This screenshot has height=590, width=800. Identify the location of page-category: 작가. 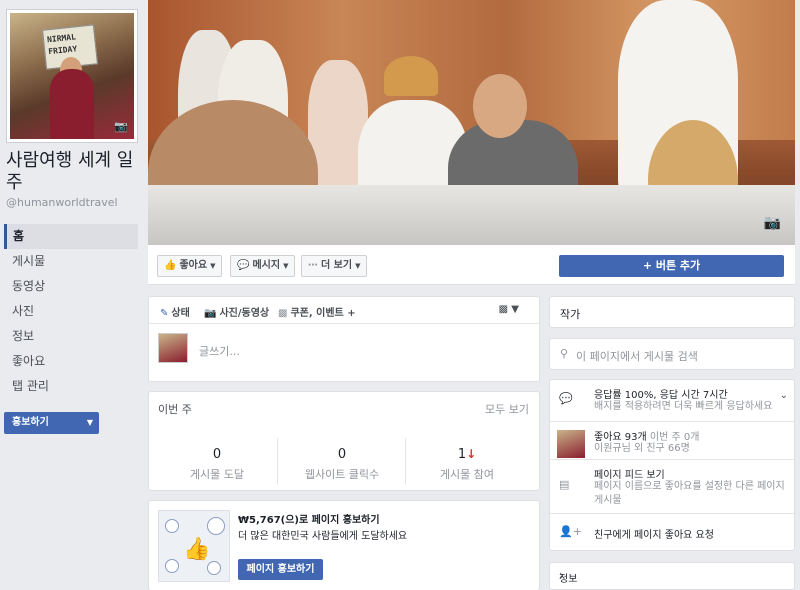
(672, 312).